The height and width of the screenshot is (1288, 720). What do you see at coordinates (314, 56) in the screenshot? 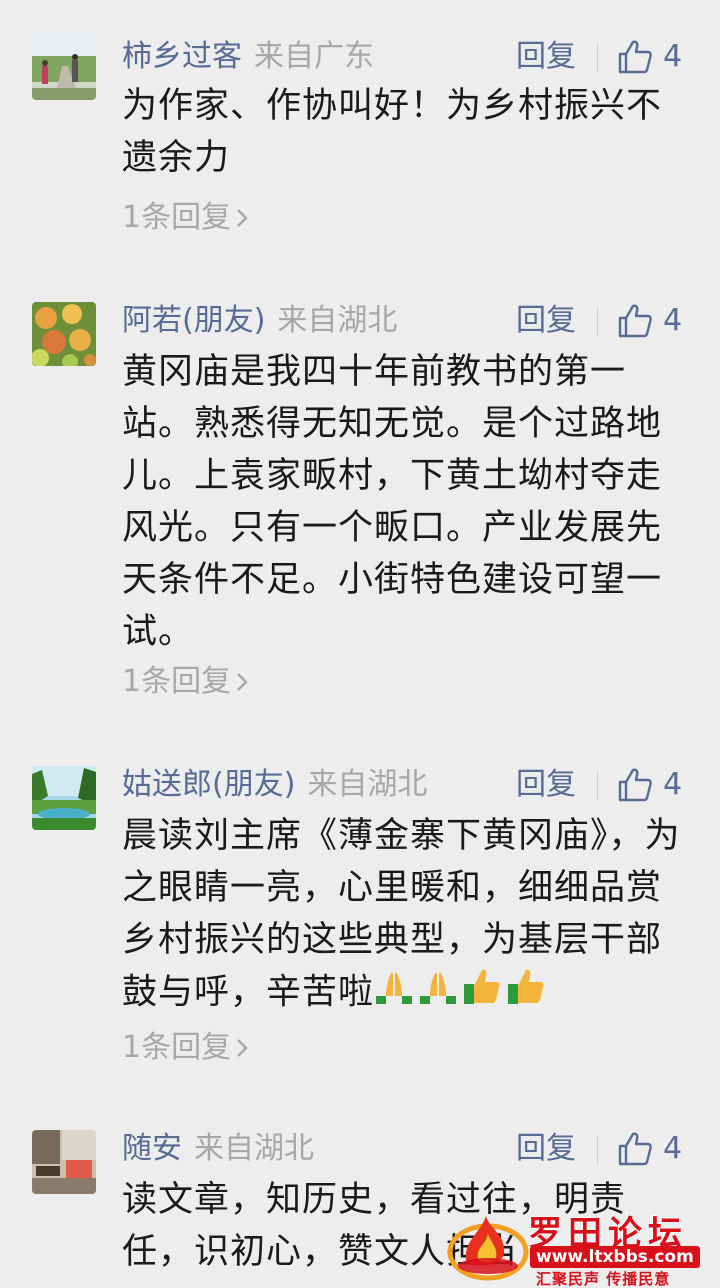
I see `location-label: 来自广东` at bounding box center [314, 56].